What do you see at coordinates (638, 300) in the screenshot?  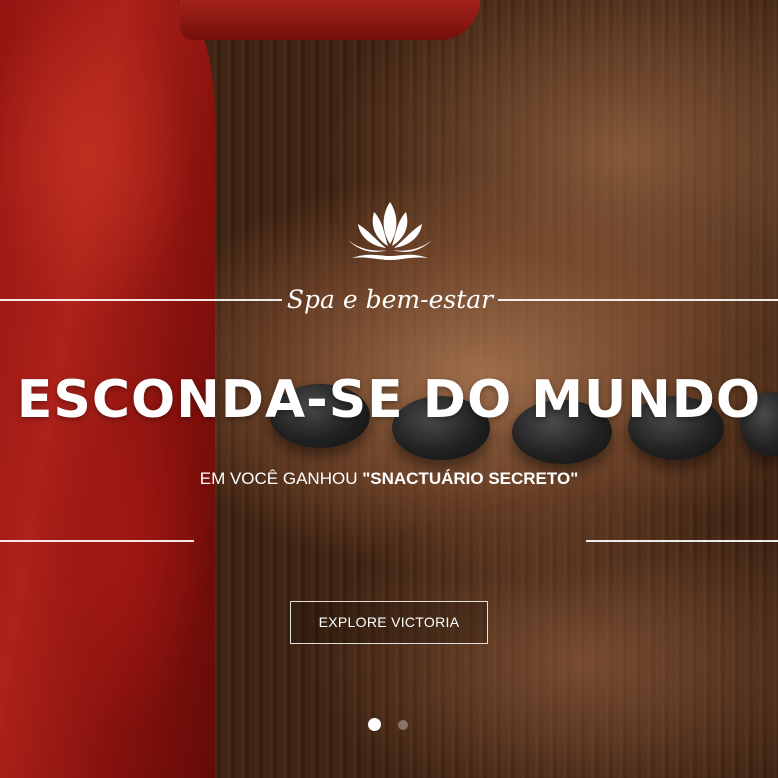 I see `tagline-divider-right` at bounding box center [638, 300].